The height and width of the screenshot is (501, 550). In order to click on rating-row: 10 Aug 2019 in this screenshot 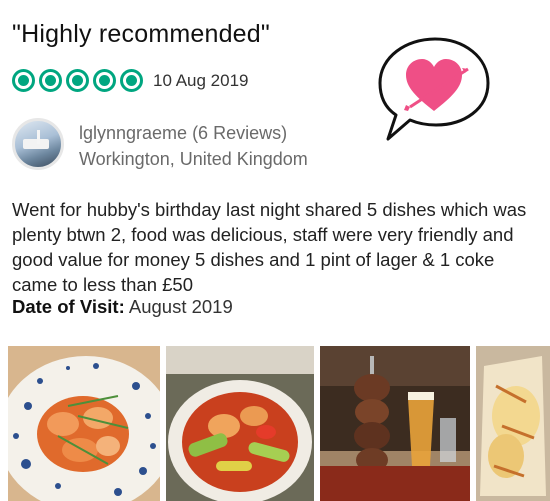, I will do `click(130, 80)`.